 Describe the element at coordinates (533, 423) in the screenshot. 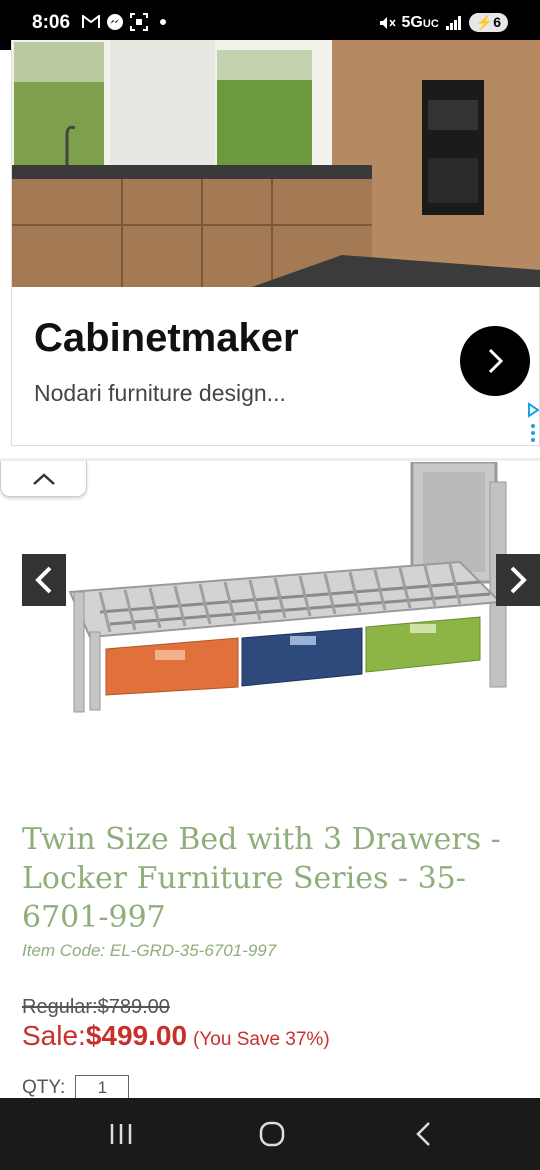

I see `adchoices-icon` at that location.